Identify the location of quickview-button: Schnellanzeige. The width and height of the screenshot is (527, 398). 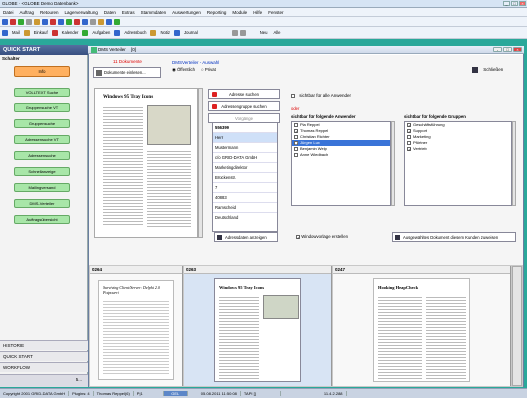
(42, 171).